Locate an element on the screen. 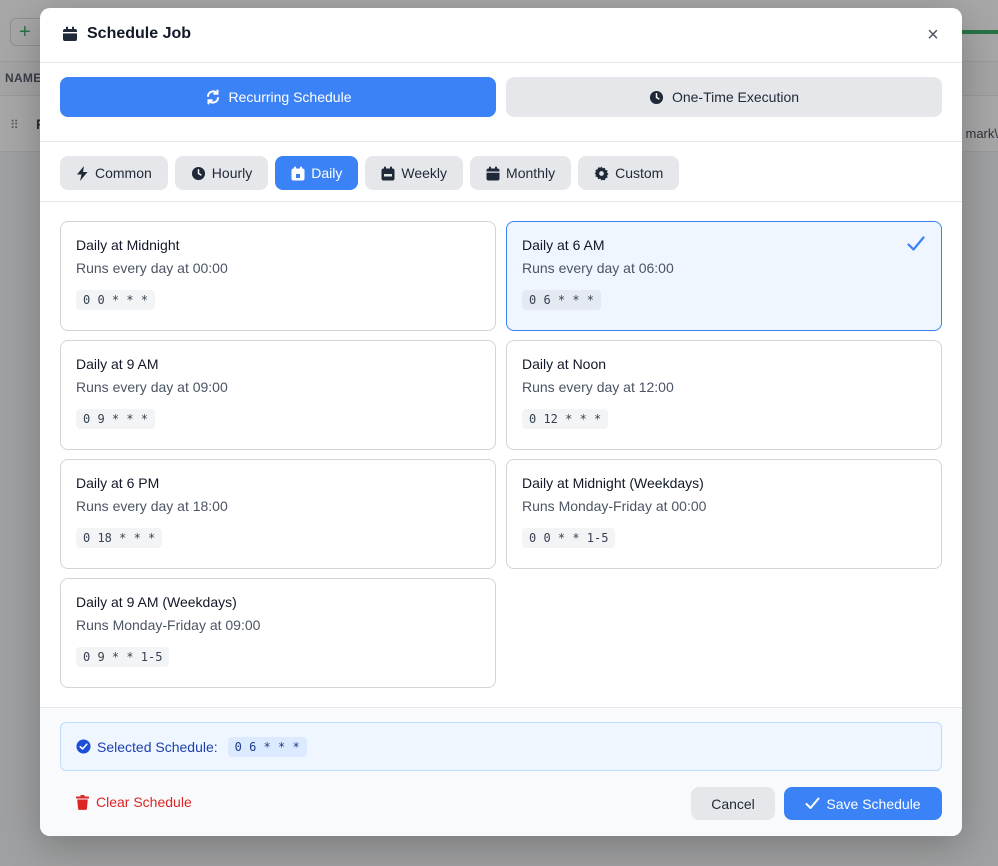  tab-daily-label: Daily is located at coordinates (327, 173).